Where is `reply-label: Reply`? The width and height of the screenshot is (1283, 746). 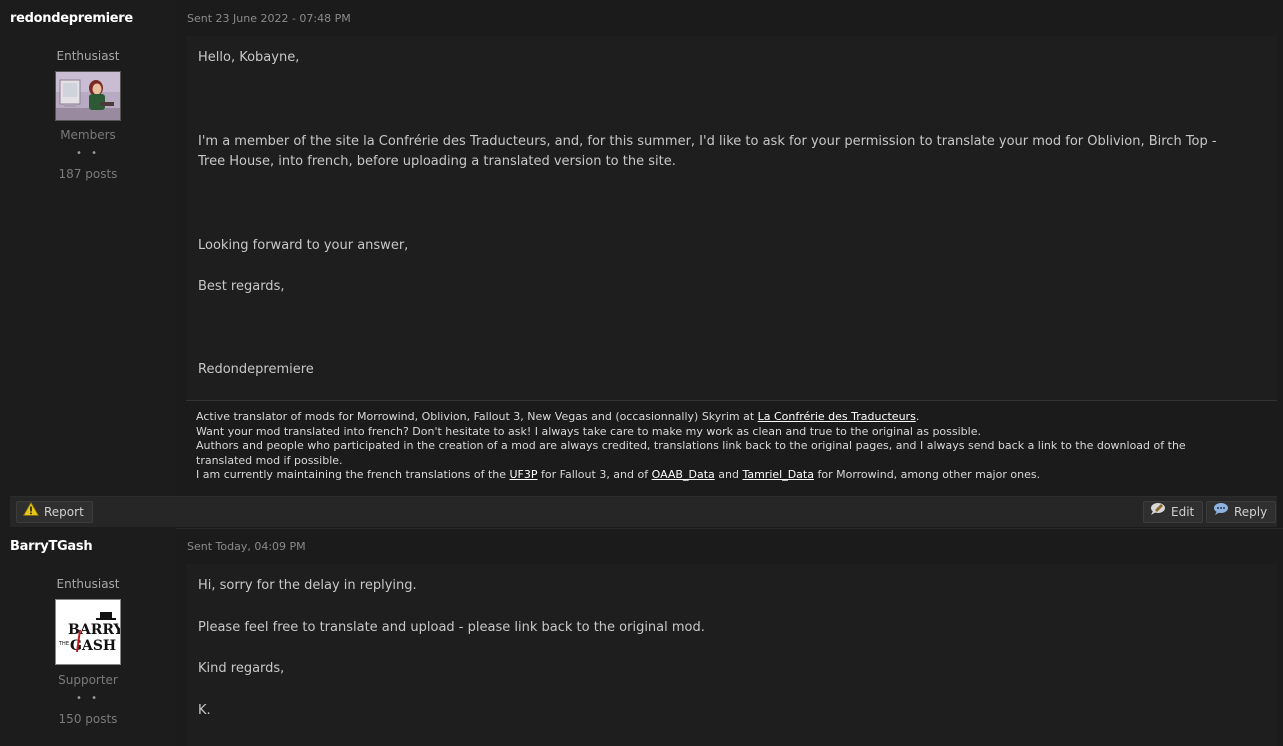
reply-label: Reply is located at coordinates (1251, 512).